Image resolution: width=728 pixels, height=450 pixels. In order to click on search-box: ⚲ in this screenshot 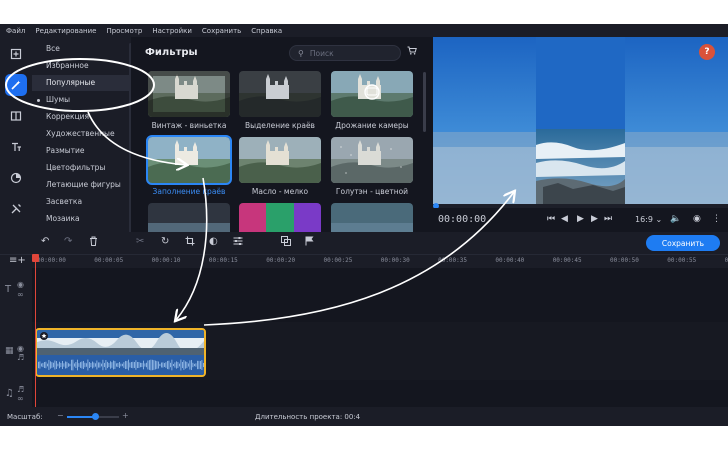, I will do `click(345, 53)`.